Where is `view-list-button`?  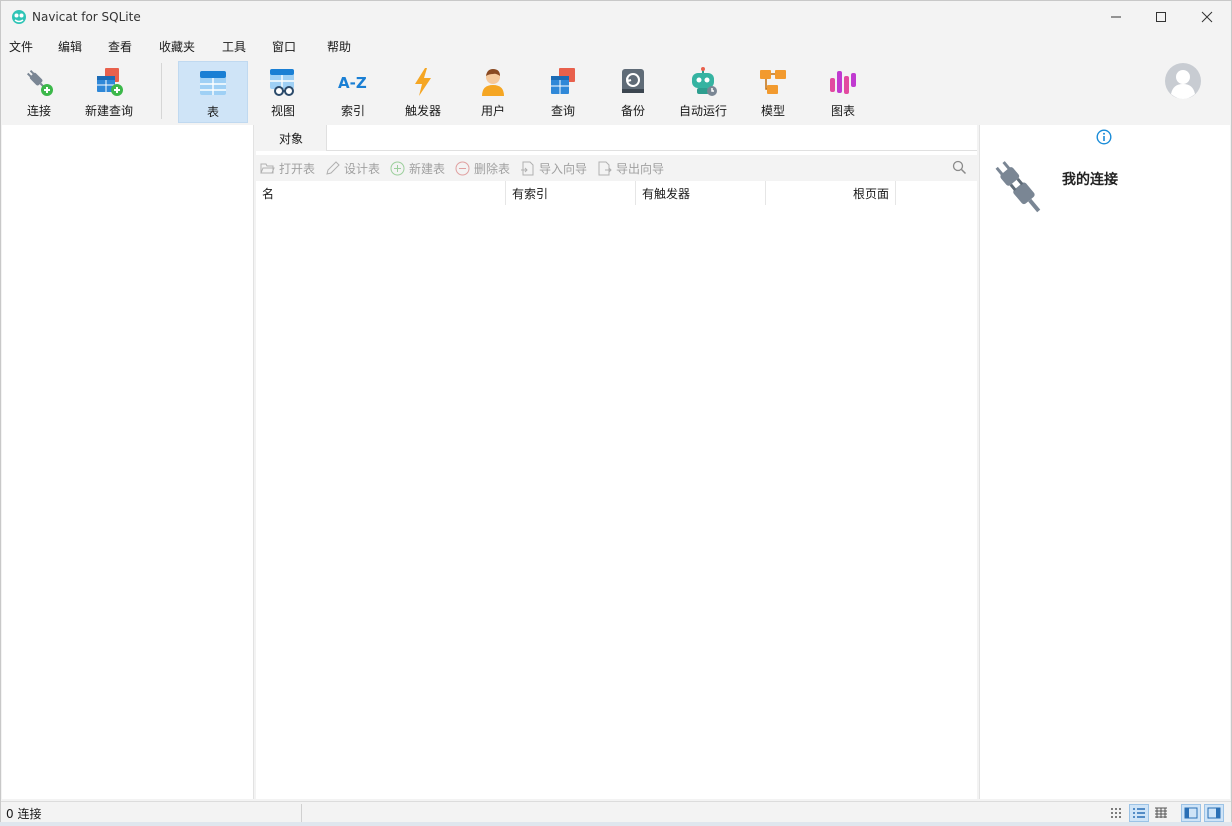
view-list-button is located at coordinates (1117, 813).